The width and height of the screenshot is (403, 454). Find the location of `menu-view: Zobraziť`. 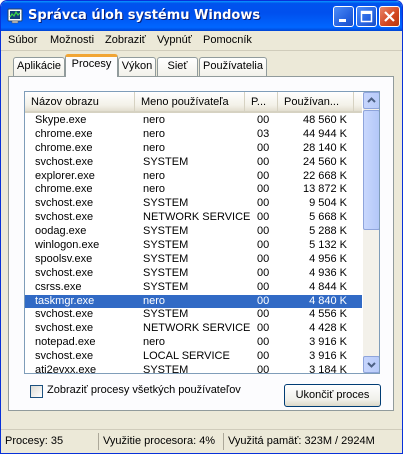

menu-view: Zobraziť is located at coordinates (125, 40).